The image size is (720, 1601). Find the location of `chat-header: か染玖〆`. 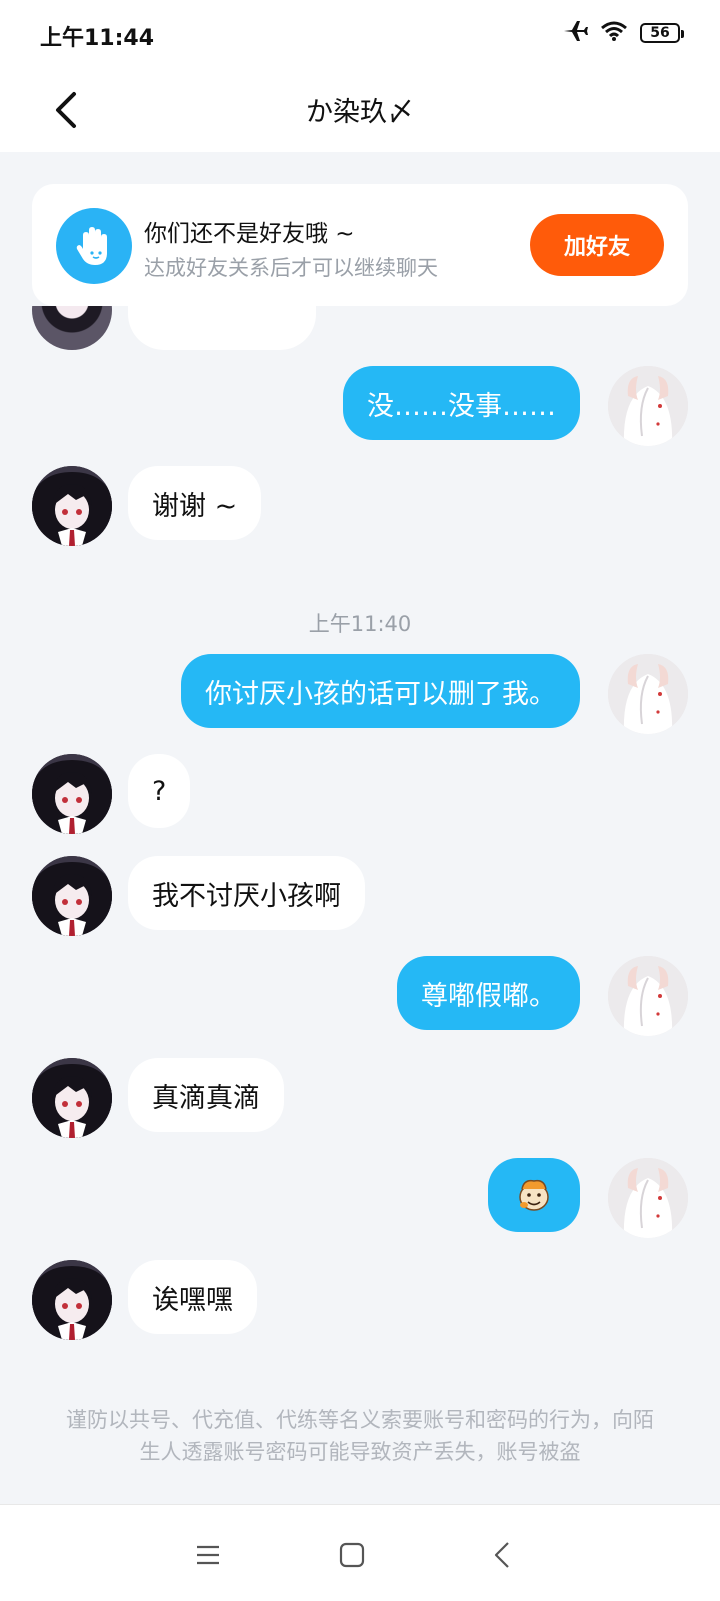

chat-header: か染玖〆 is located at coordinates (360, 110).